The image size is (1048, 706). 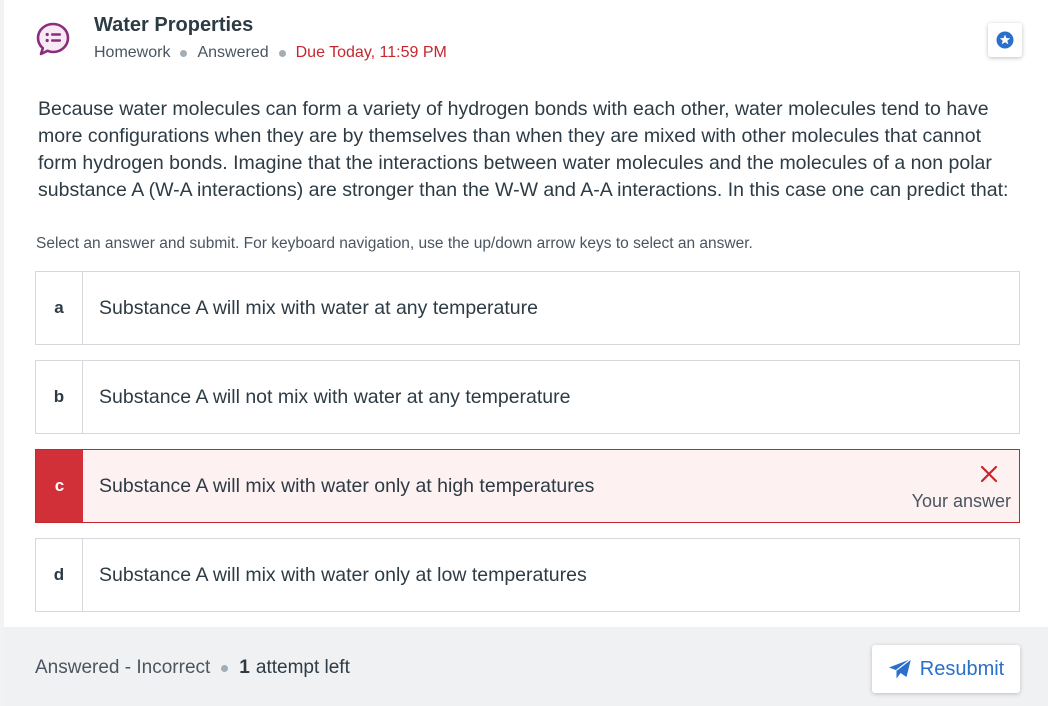 I want to click on result-status: Answered - Incorrect, so click(x=123, y=667).